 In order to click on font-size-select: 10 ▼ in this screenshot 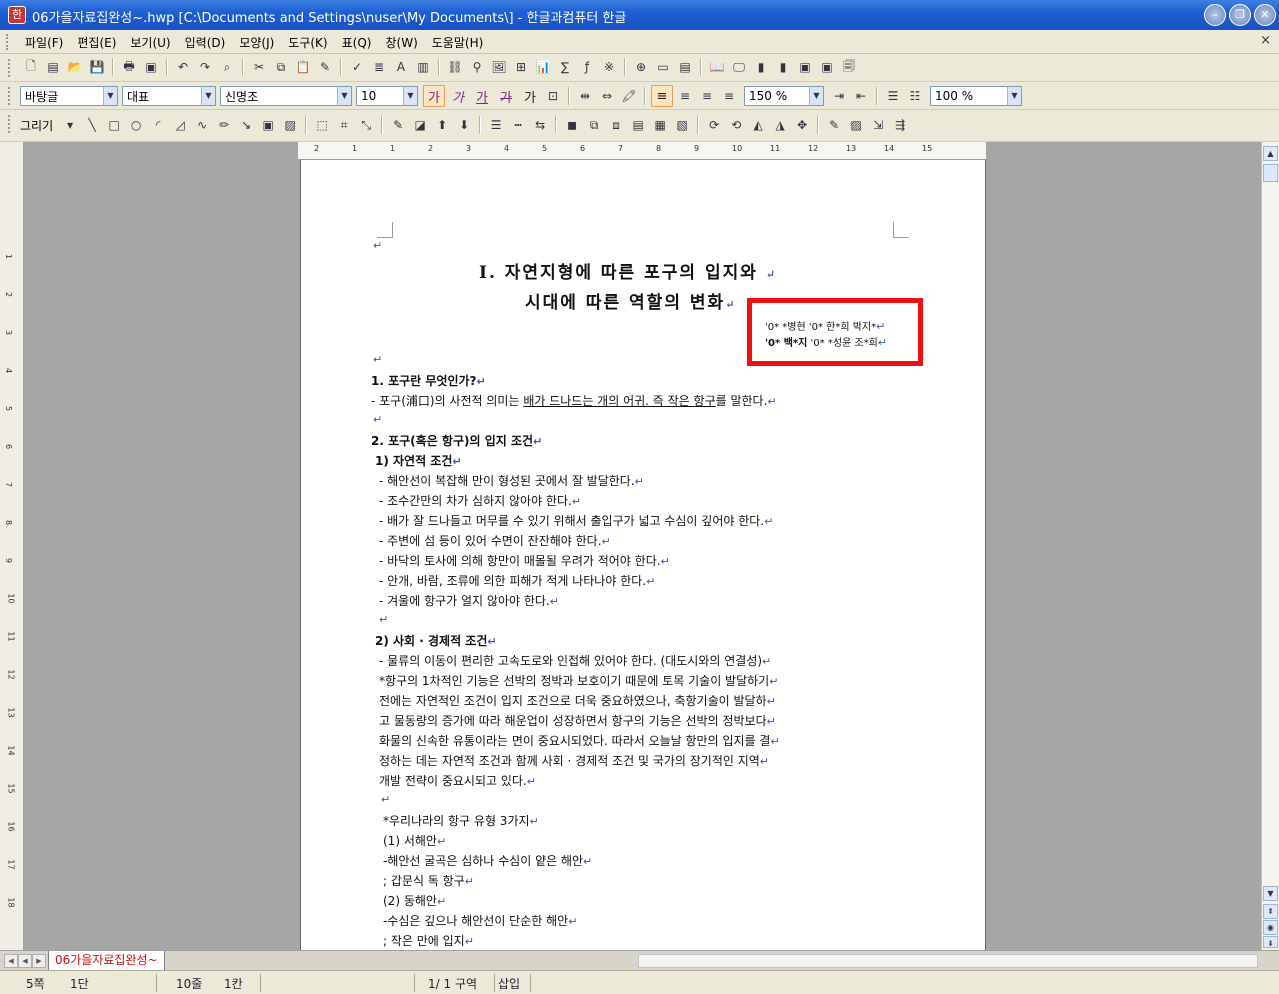, I will do `click(387, 96)`.